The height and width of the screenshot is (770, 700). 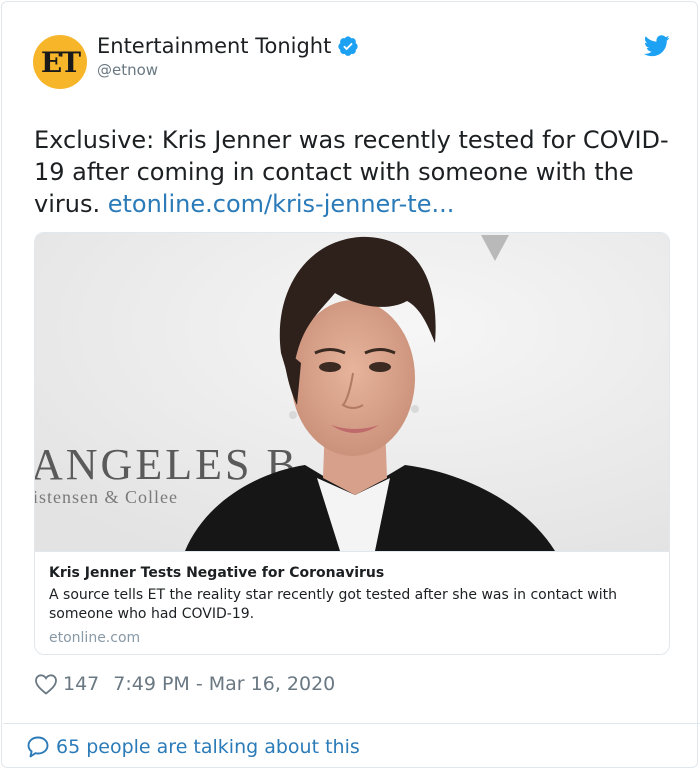 What do you see at coordinates (81, 684) in the screenshot?
I see `like-count: 147` at bounding box center [81, 684].